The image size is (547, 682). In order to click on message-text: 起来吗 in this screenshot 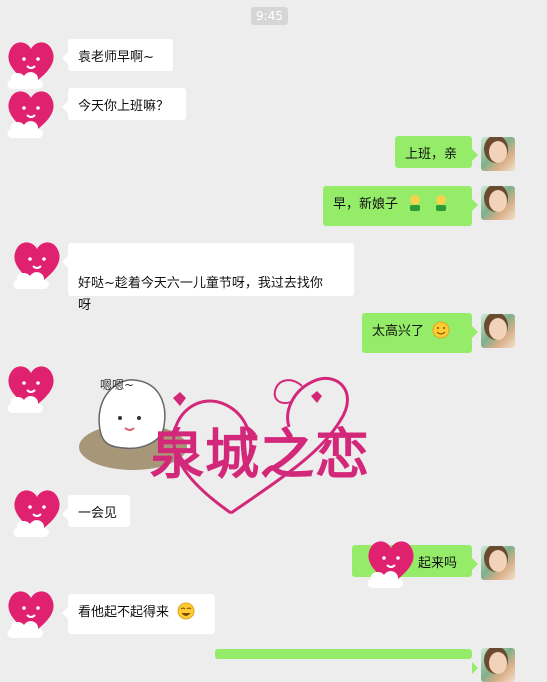, I will do `click(438, 563)`.